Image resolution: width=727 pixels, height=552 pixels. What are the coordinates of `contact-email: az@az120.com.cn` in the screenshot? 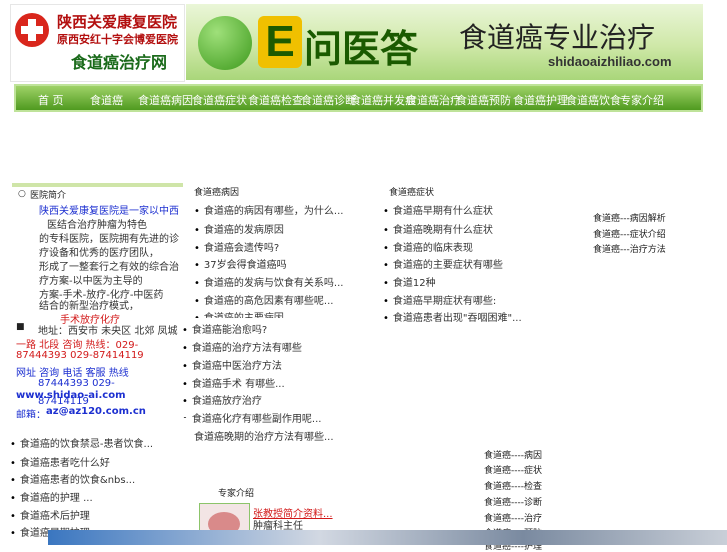 It's located at (96, 411).